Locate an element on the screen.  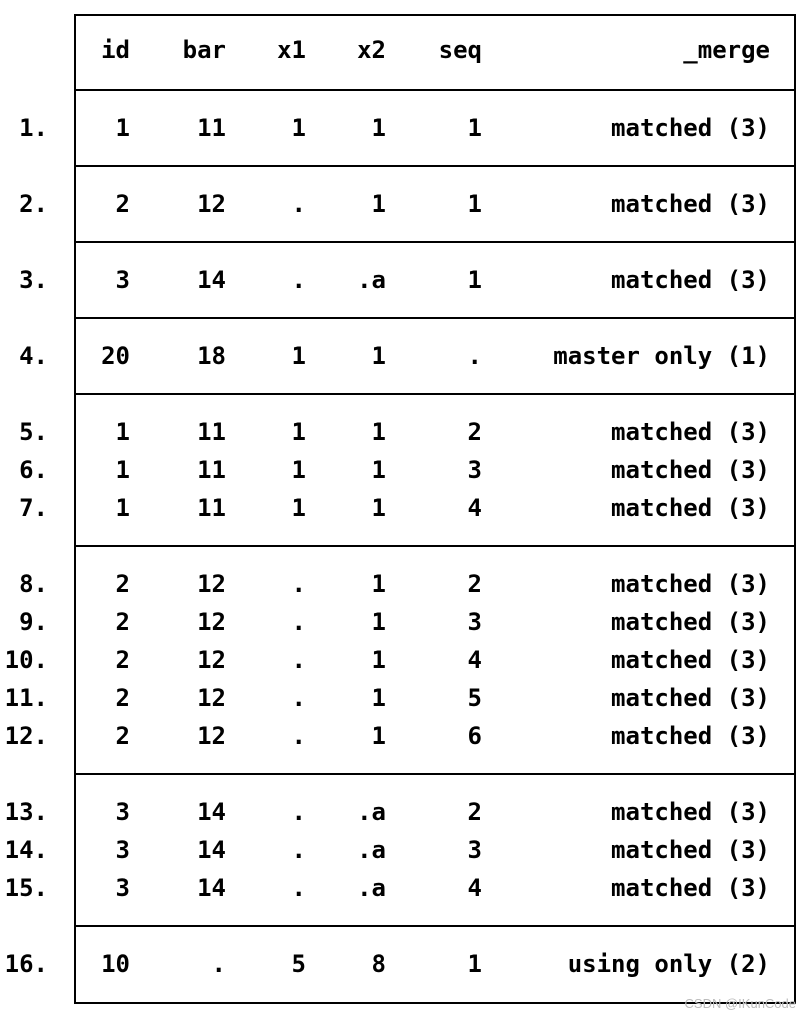
cell-seq: 5 is located at coordinates (474, 698).